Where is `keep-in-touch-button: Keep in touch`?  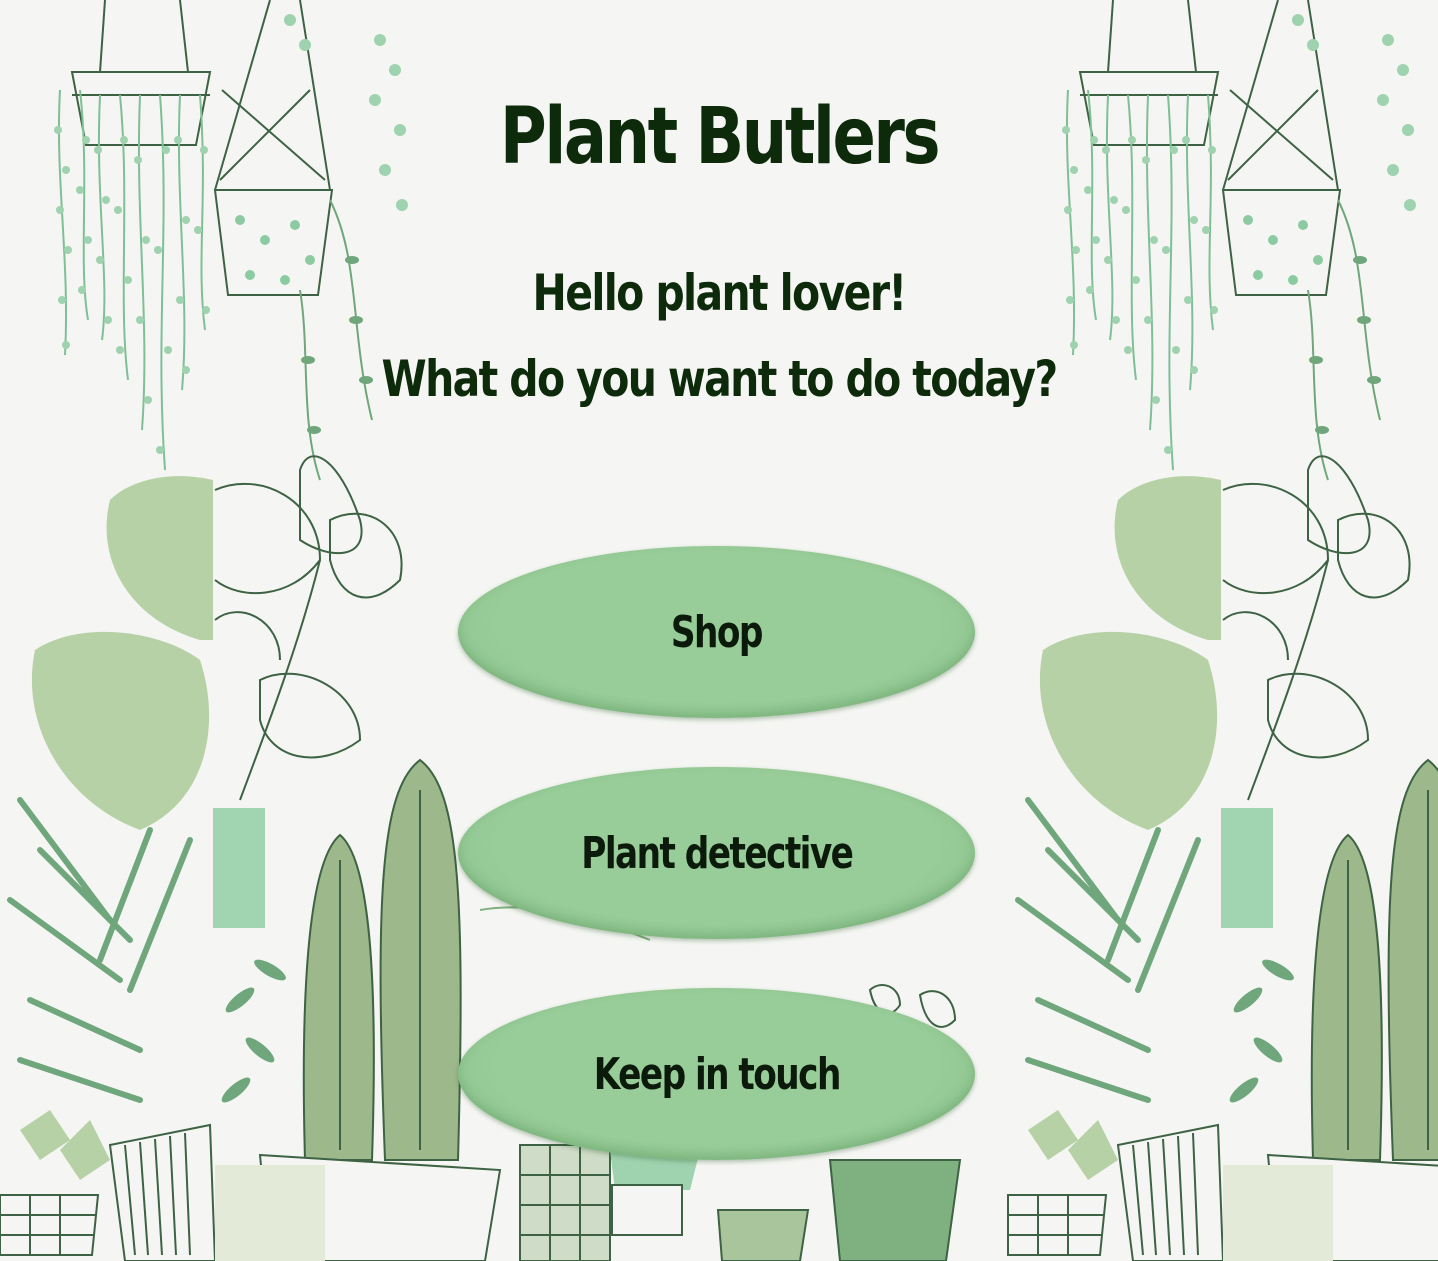
keep-in-touch-button: Keep in touch is located at coordinates (716, 1074).